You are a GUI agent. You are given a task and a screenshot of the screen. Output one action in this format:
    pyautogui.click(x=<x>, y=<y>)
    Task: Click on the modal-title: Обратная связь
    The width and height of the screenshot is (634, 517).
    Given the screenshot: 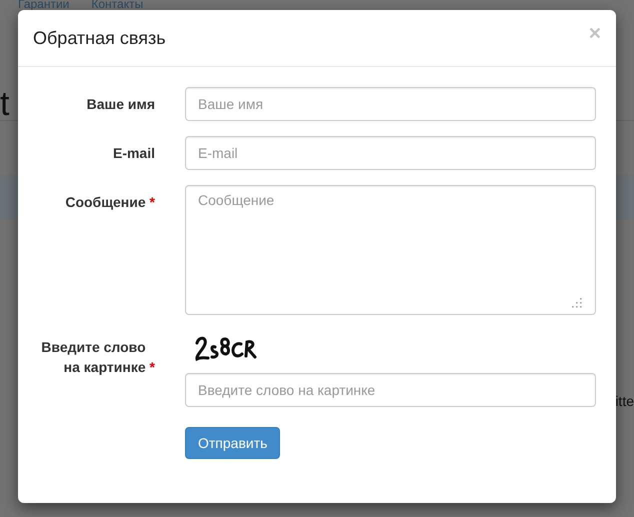 What is the action you would take?
    pyautogui.click(x=99, y=38)
    